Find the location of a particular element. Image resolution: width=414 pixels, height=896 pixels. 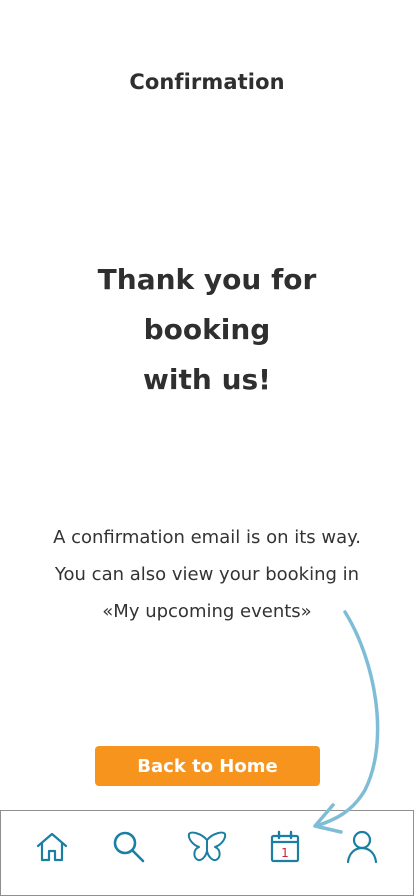

thank-you-line: with us! is located at coordinates (207, 379).